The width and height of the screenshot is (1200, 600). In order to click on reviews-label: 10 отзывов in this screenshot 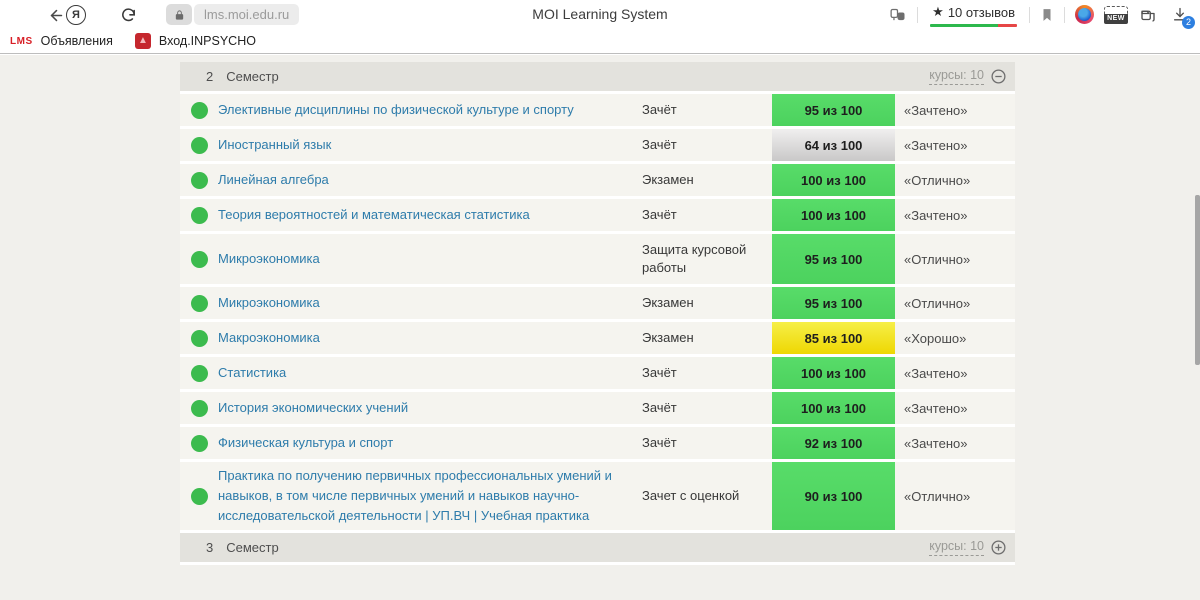, I will do `click(981, 12)`.